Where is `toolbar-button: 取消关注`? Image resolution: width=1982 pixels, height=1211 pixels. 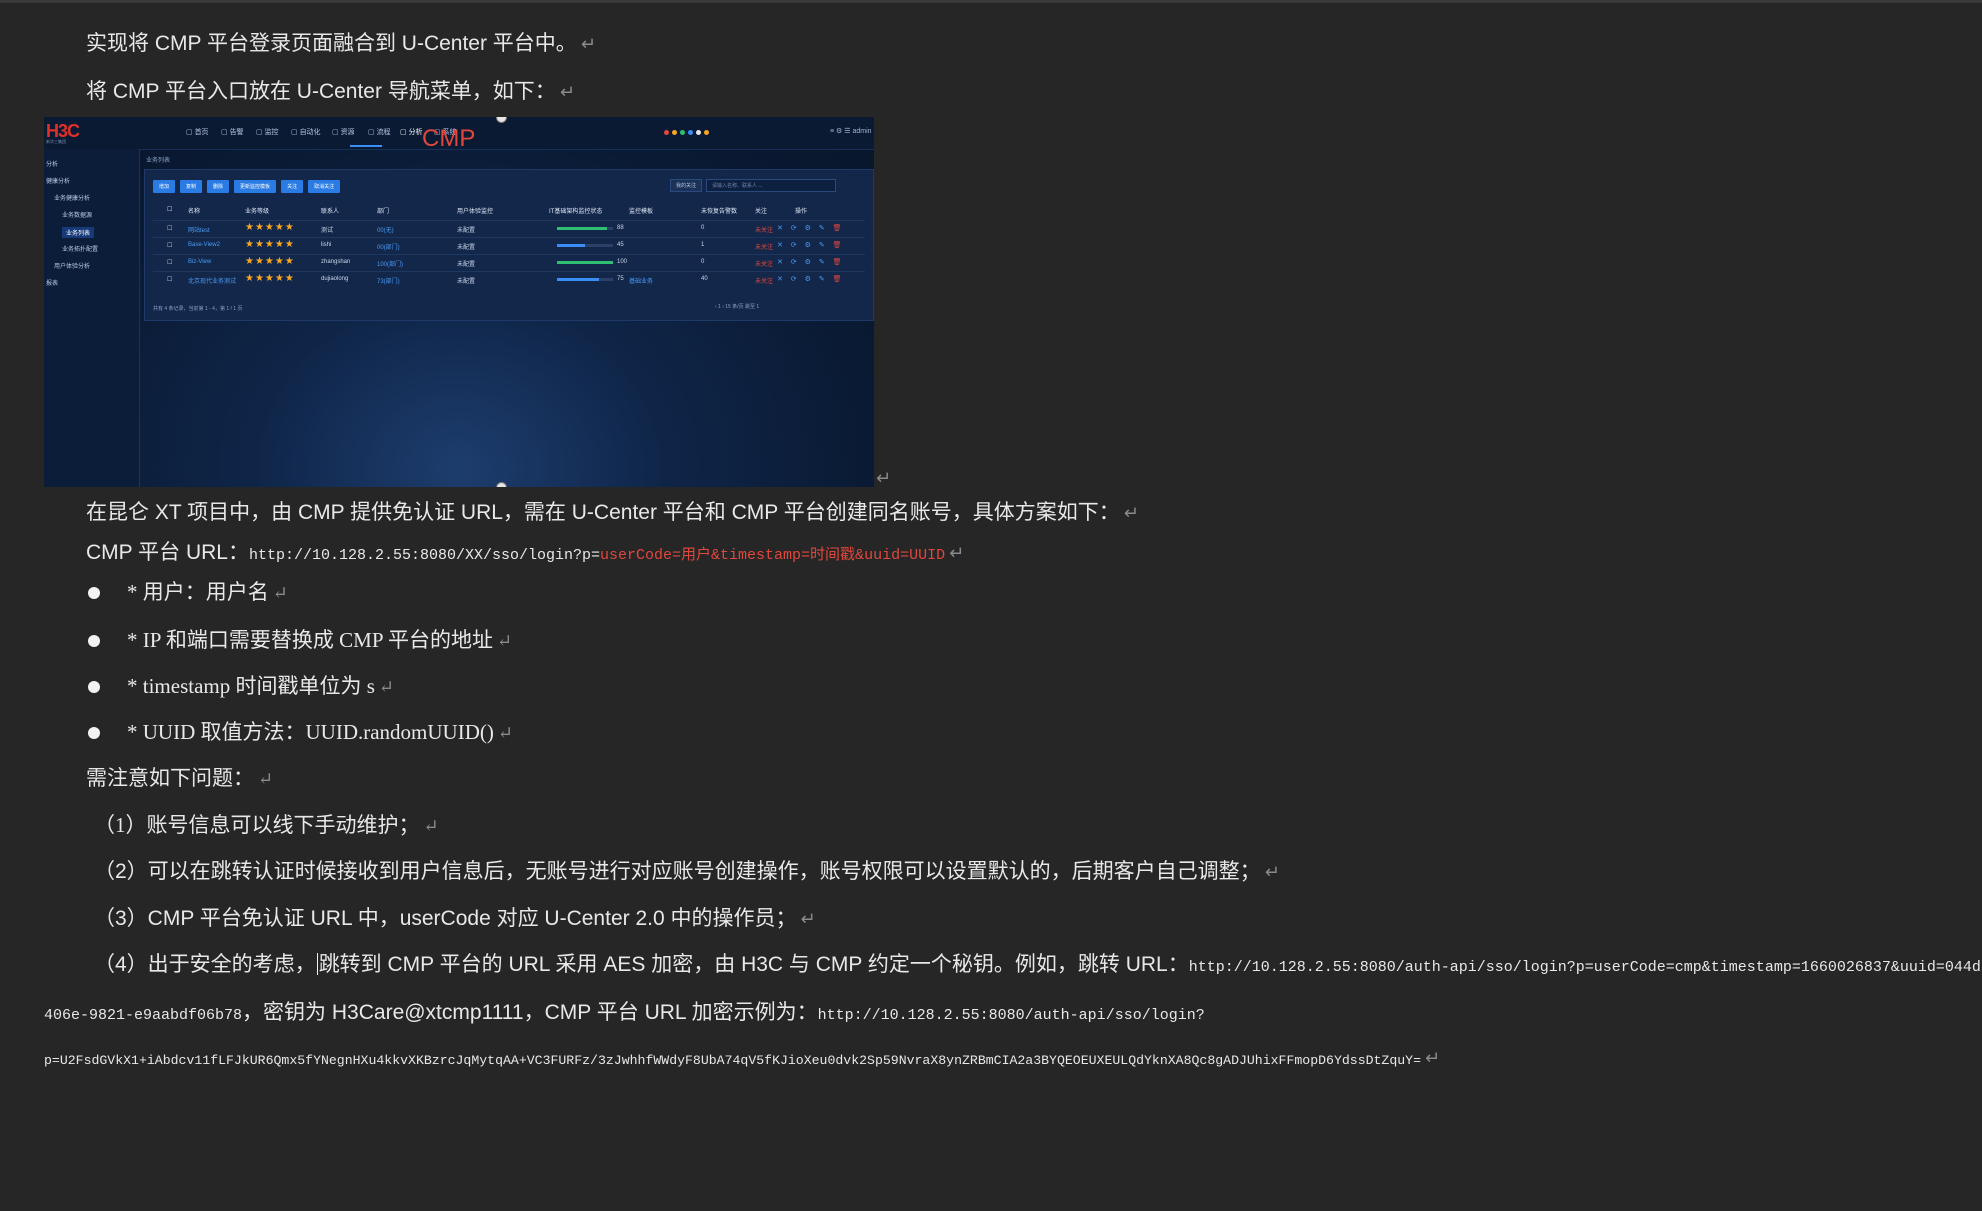
toolbar-button: 取消关注 is located at coordinates (324, 186).